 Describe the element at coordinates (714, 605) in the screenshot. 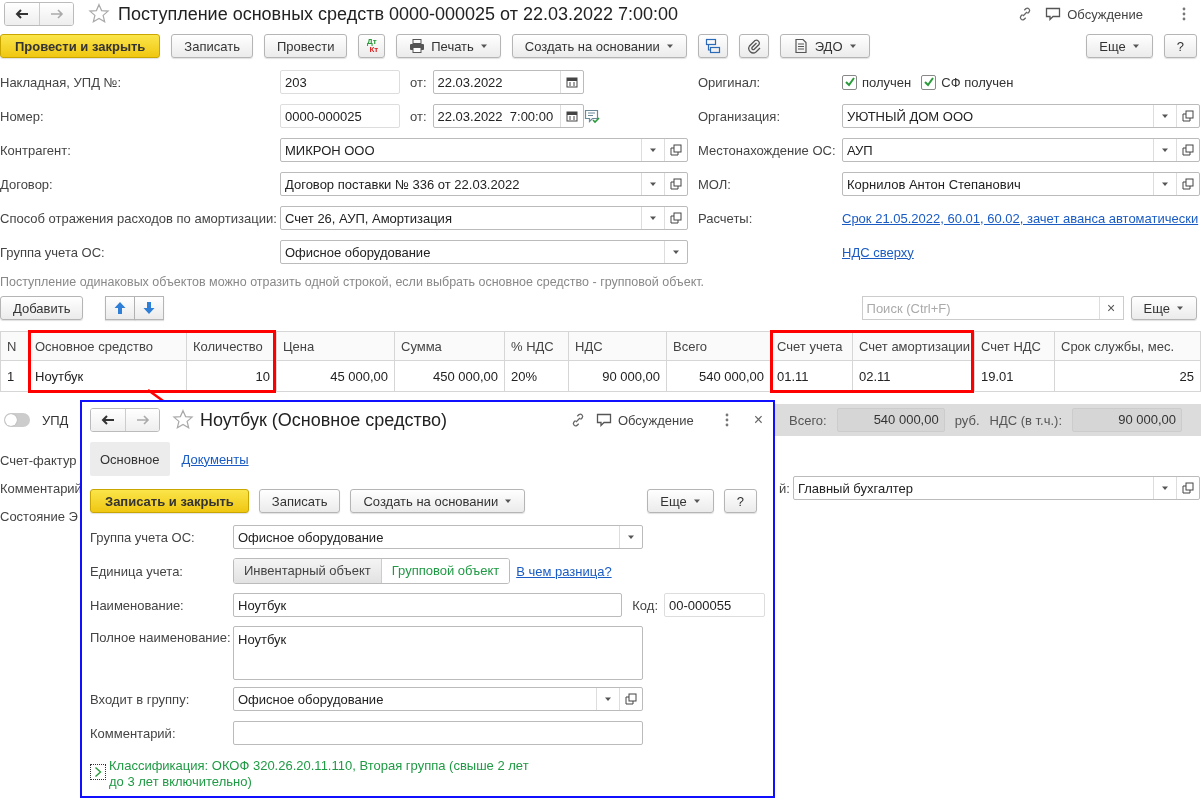

I see `input-field: 00-000055` at that location.